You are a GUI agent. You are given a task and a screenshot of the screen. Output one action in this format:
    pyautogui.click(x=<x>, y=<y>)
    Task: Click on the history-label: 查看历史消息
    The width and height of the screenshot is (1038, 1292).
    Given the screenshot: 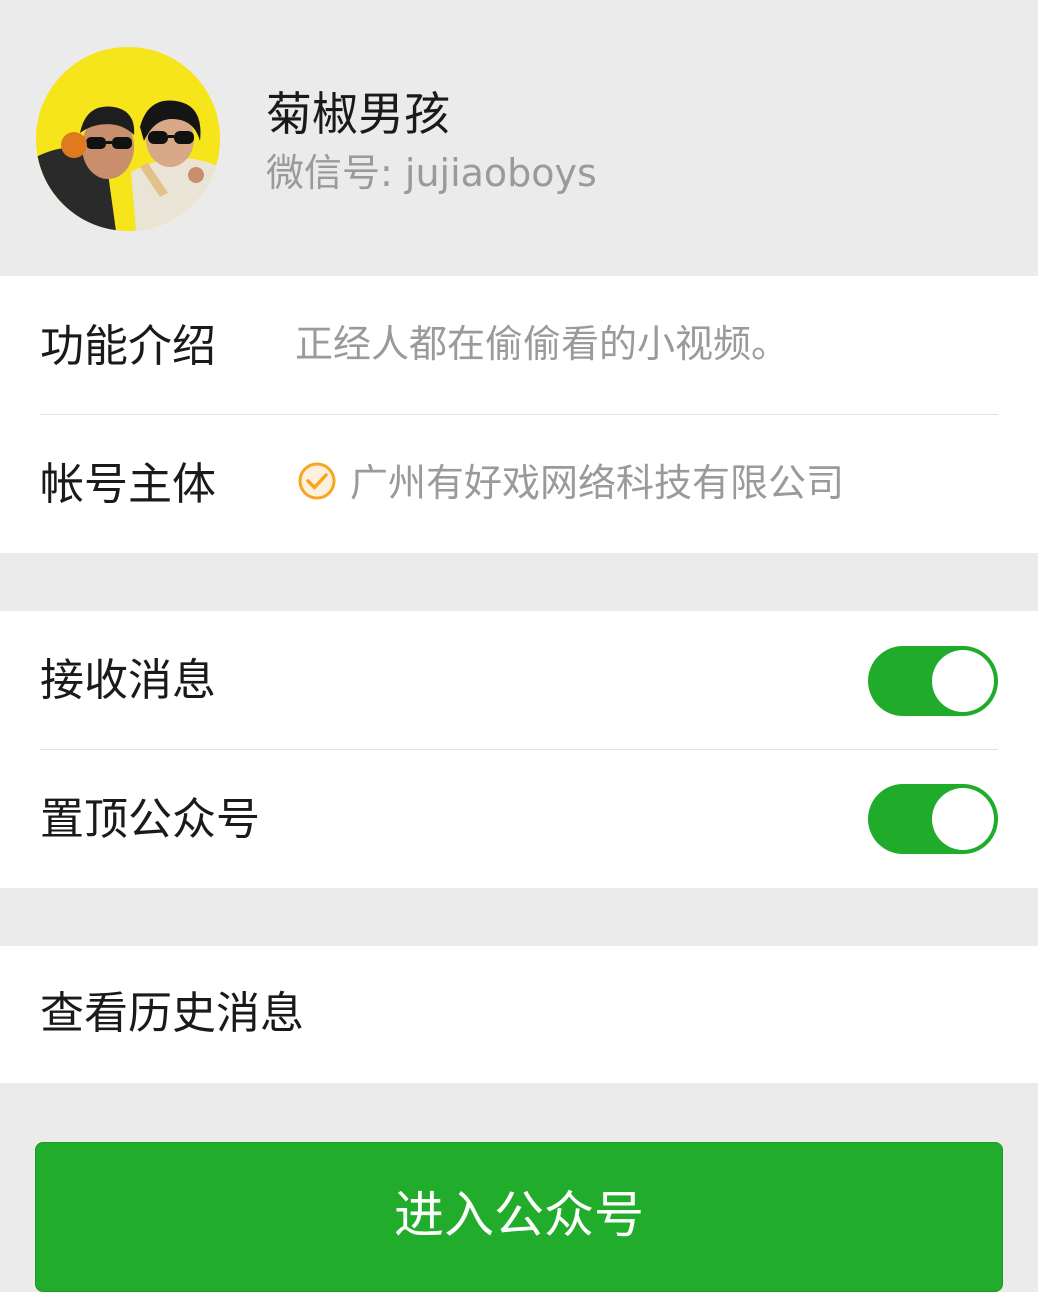 What is the action you would take?
    pyautogui.click(x=172, y=1013)
    